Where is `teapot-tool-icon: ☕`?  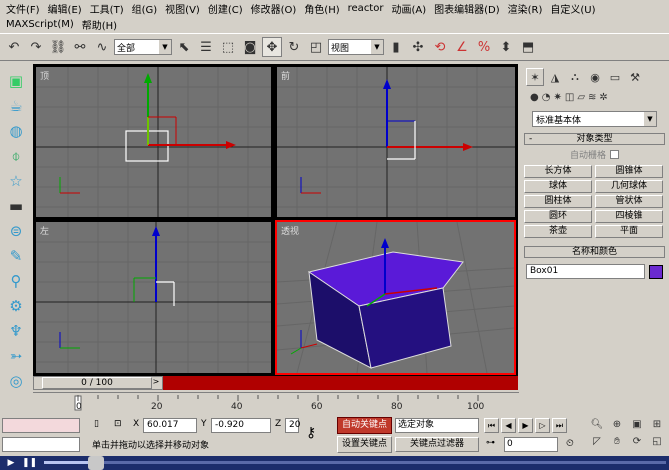
teapot-tool-icon: ☕ is located at coordinates (16, 106).